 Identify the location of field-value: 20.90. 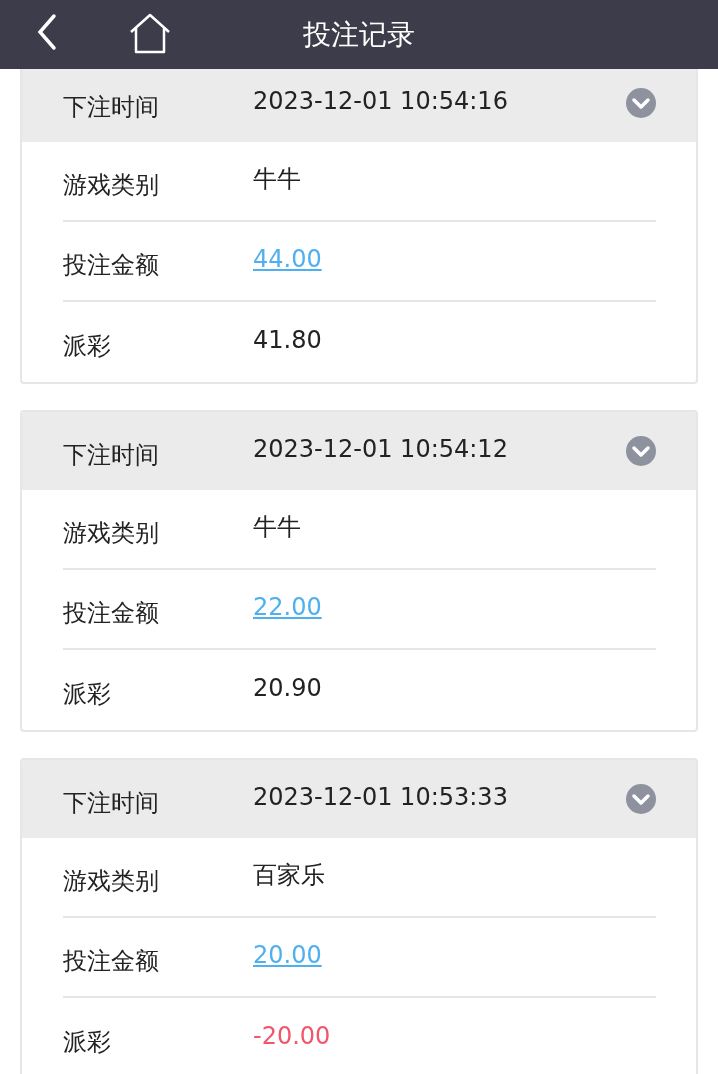
(287, 688).